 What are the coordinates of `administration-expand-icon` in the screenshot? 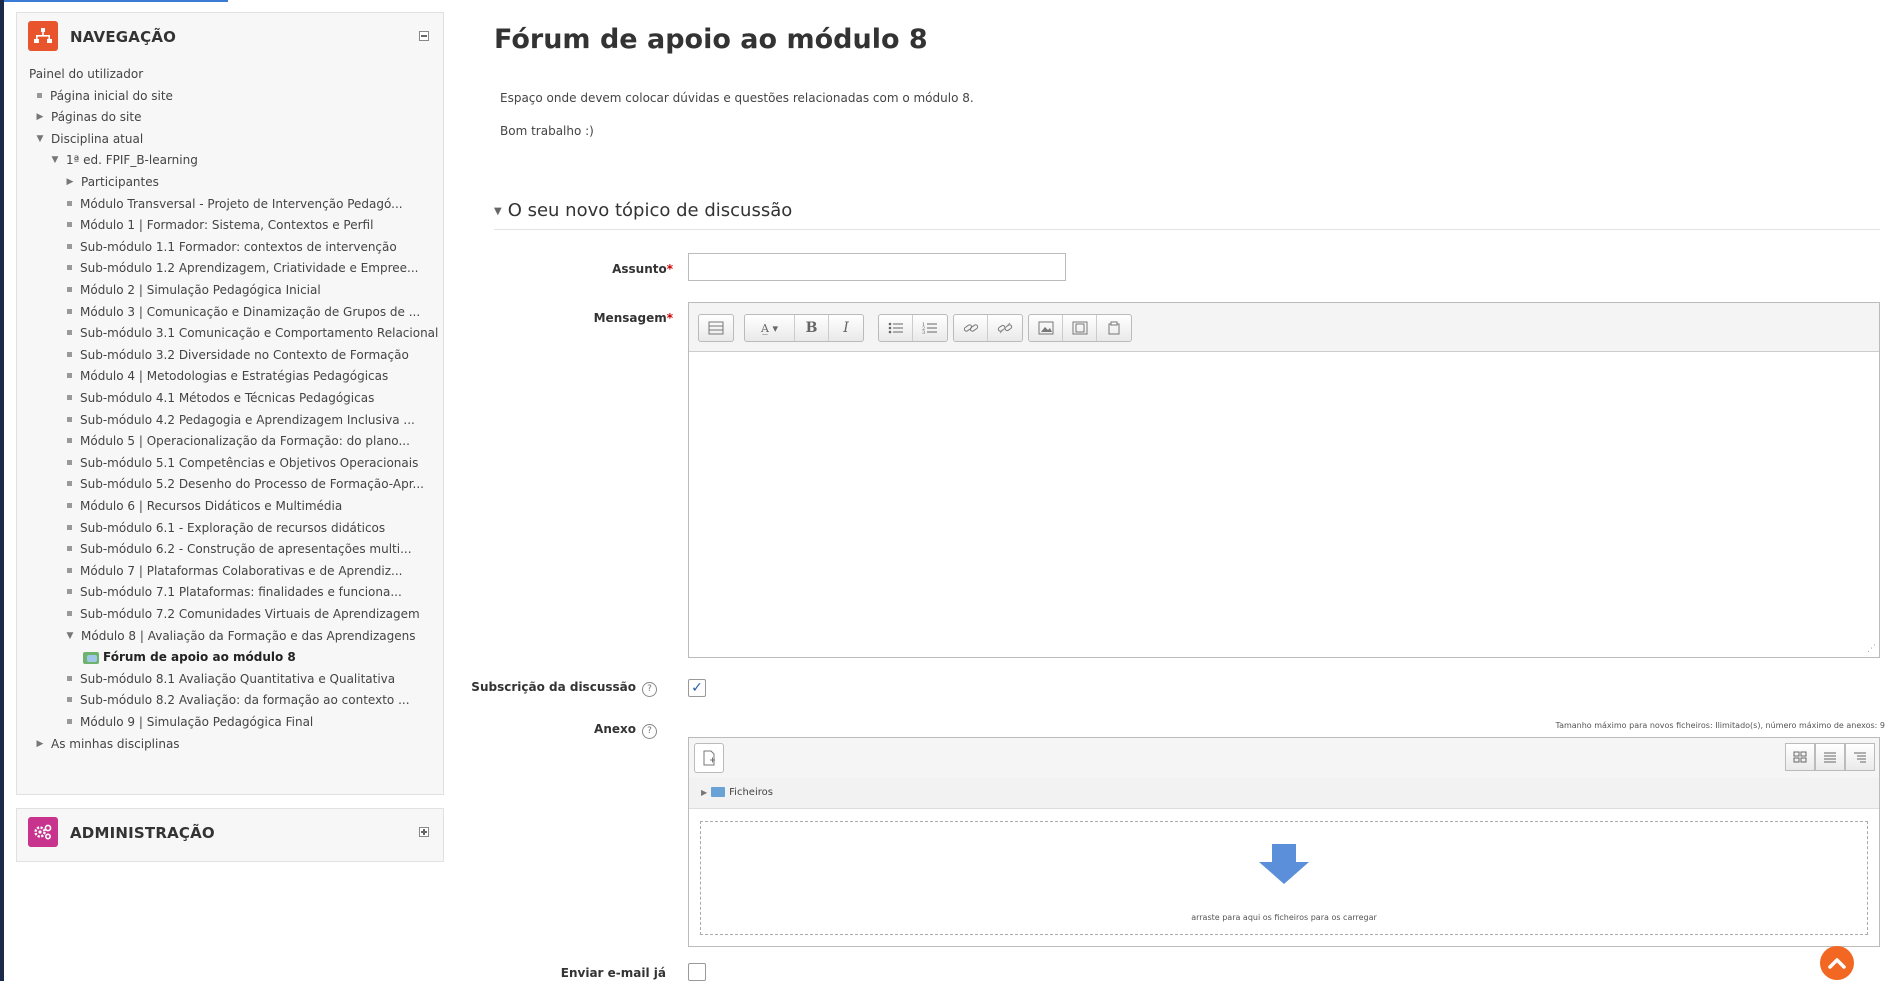 It's located at (424, 832).